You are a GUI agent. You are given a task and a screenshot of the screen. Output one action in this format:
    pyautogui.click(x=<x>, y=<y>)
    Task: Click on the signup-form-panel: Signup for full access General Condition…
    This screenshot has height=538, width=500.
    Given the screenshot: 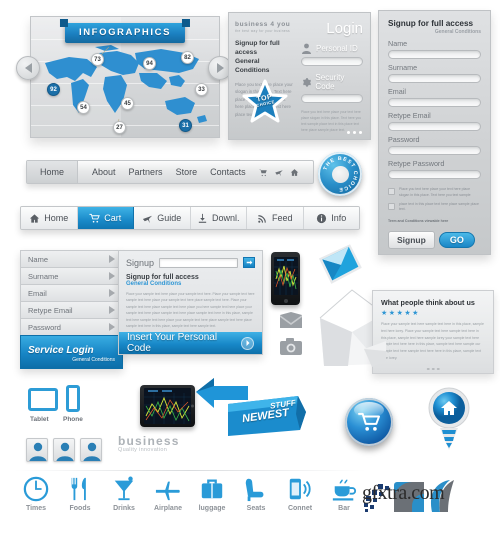 What is the action you would take?
    pyautogui.click(x=434, y=132)
    